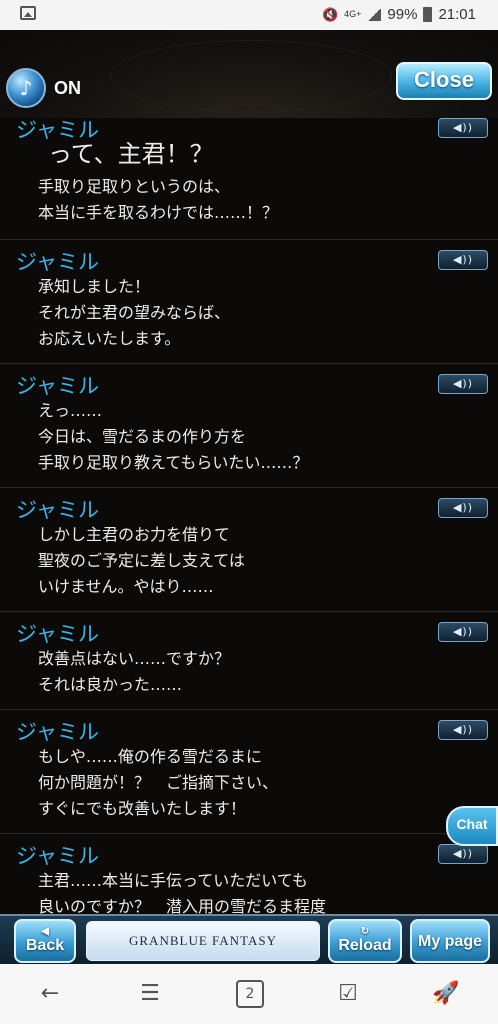 This screenshot has width=498, height=1024. Describe the element at coordinates (142, 808) in the screenshot. I see `dialogue-line: すぐにでも改善いたします！` at that location.